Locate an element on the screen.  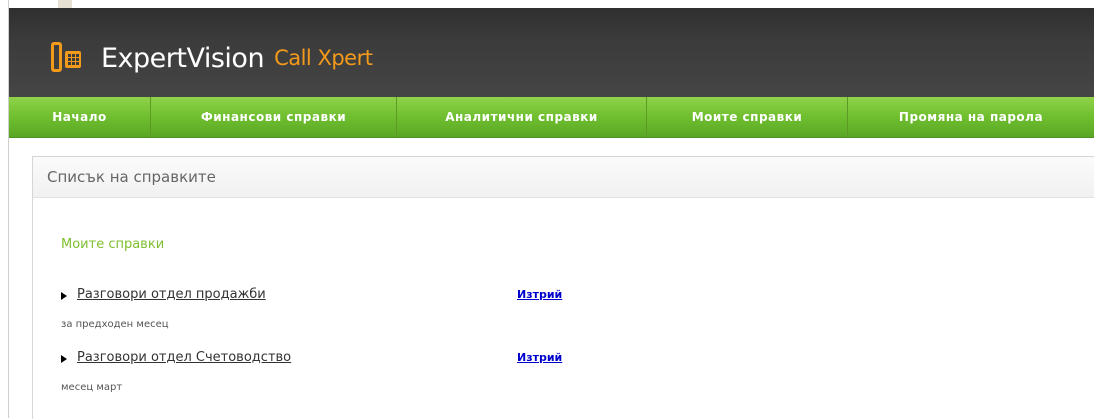
nav-item-my-reports: Моите справки is located at coordinates (747, 117).